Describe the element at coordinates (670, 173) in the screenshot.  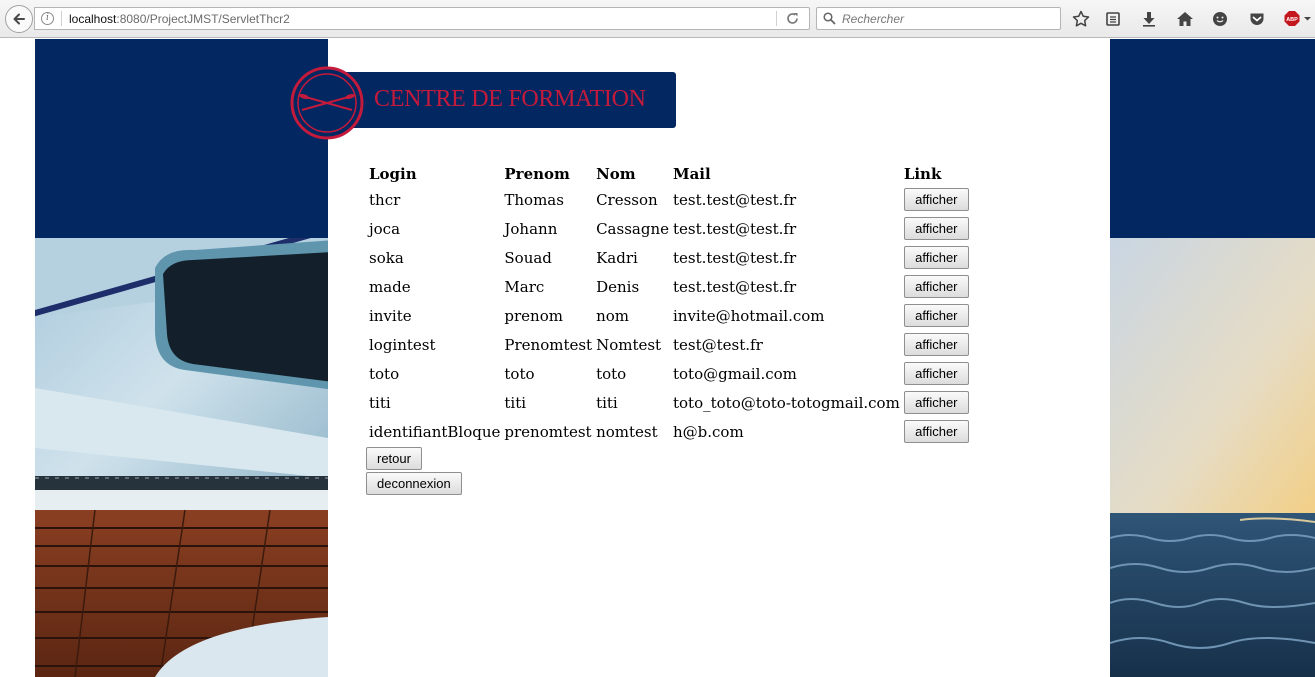
I see `table-header-row: Login Prenom Nom Mail Link` at that location.